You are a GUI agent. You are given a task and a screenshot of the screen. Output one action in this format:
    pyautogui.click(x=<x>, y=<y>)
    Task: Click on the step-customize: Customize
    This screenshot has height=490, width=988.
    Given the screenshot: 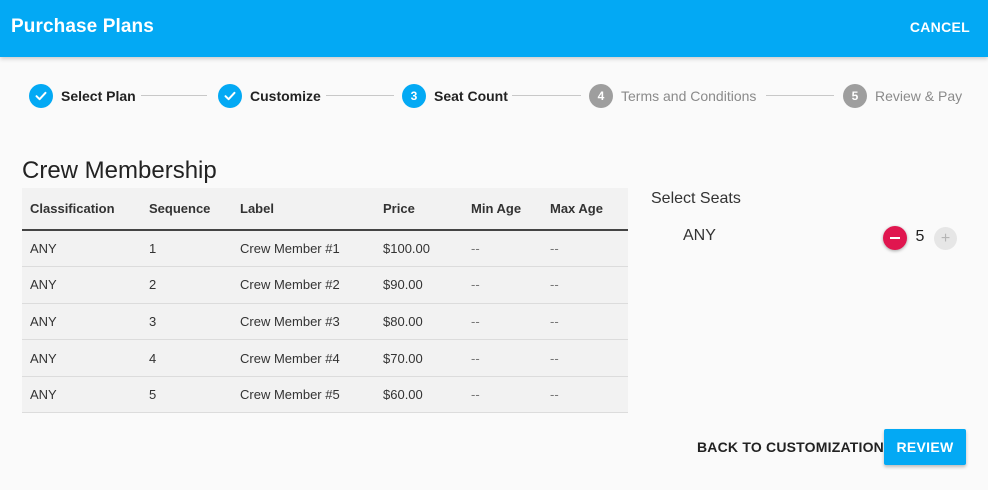 What is the action you would take?
    pyautogui.click(x=269, y=96)
    